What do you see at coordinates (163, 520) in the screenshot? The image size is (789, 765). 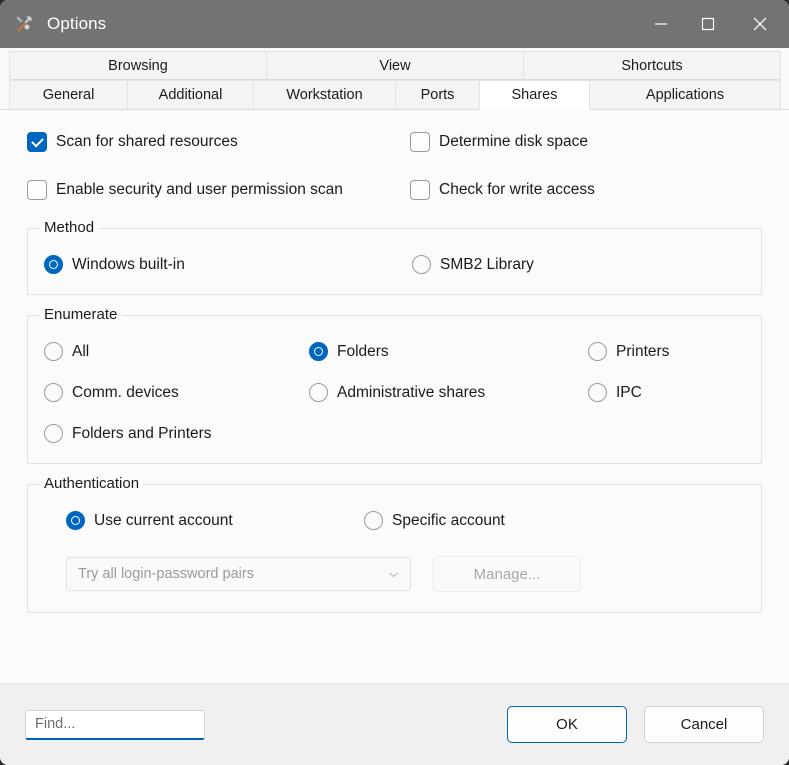 I see `radio-label: Use current account` at bounding box center [163, 520].